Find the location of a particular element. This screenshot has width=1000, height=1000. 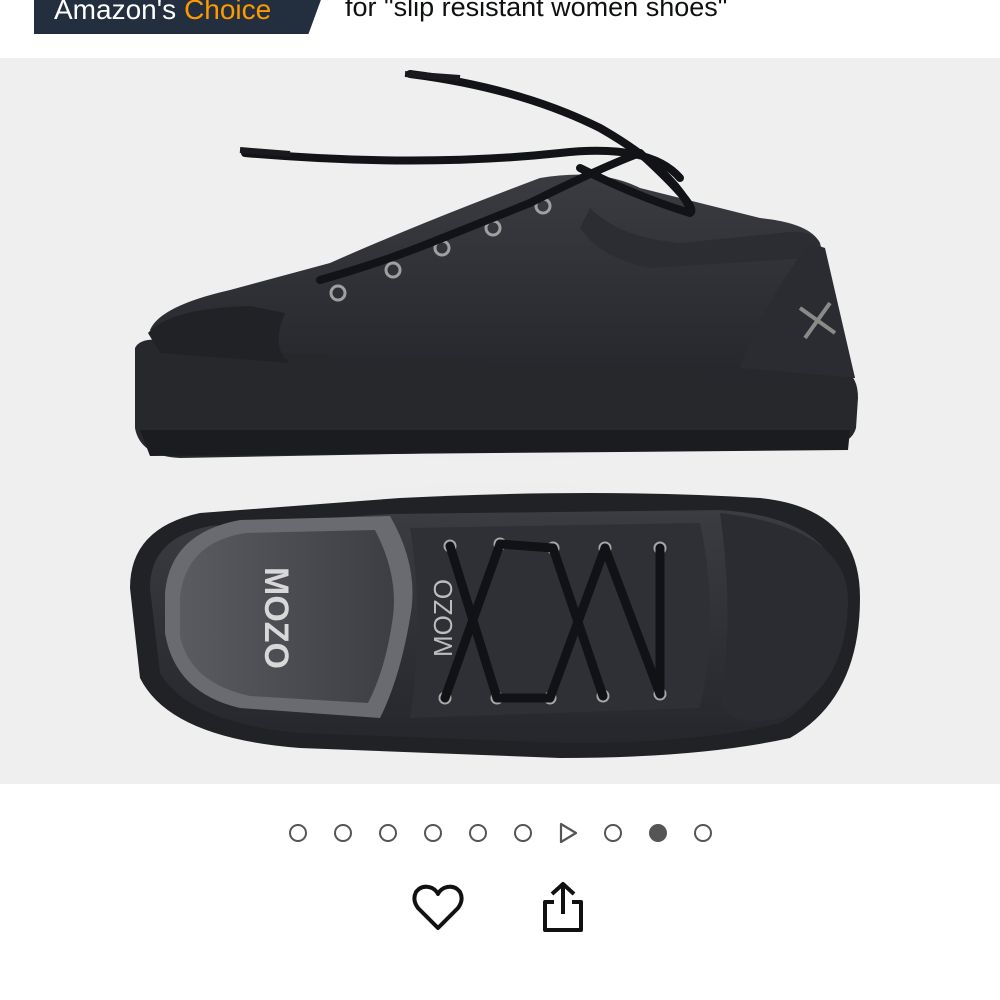

badge-choice-label: Choice is located at coordinates (228, 12).